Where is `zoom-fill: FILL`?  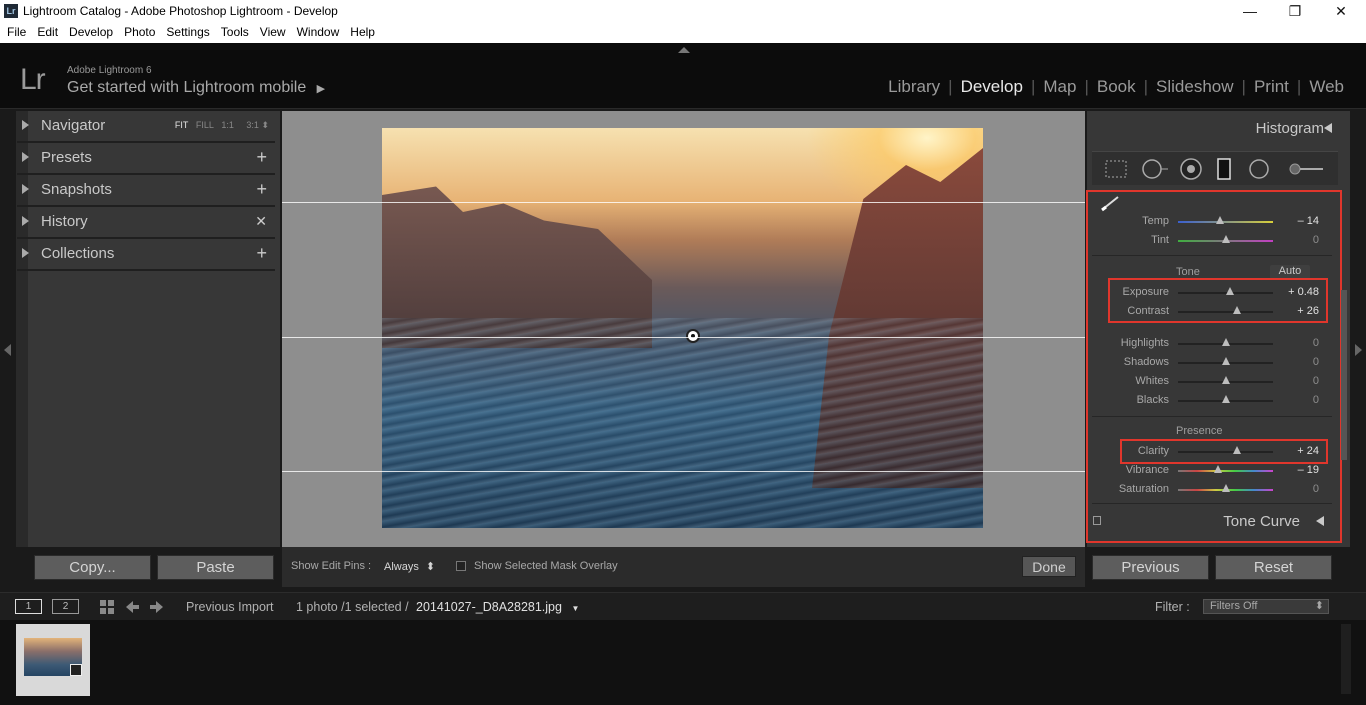
zoom-fill: FILL is located at coordinates (205, 125).